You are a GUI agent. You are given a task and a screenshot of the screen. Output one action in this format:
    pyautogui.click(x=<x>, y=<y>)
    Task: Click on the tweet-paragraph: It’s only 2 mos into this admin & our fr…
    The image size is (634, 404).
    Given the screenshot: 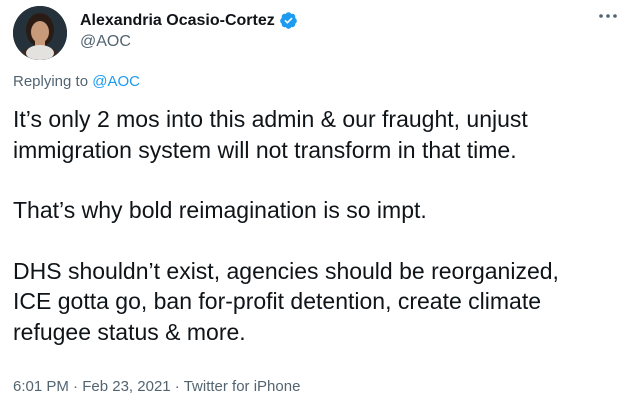 What is the action you would take?
    pyautogui.click(x=270, y=134)
    